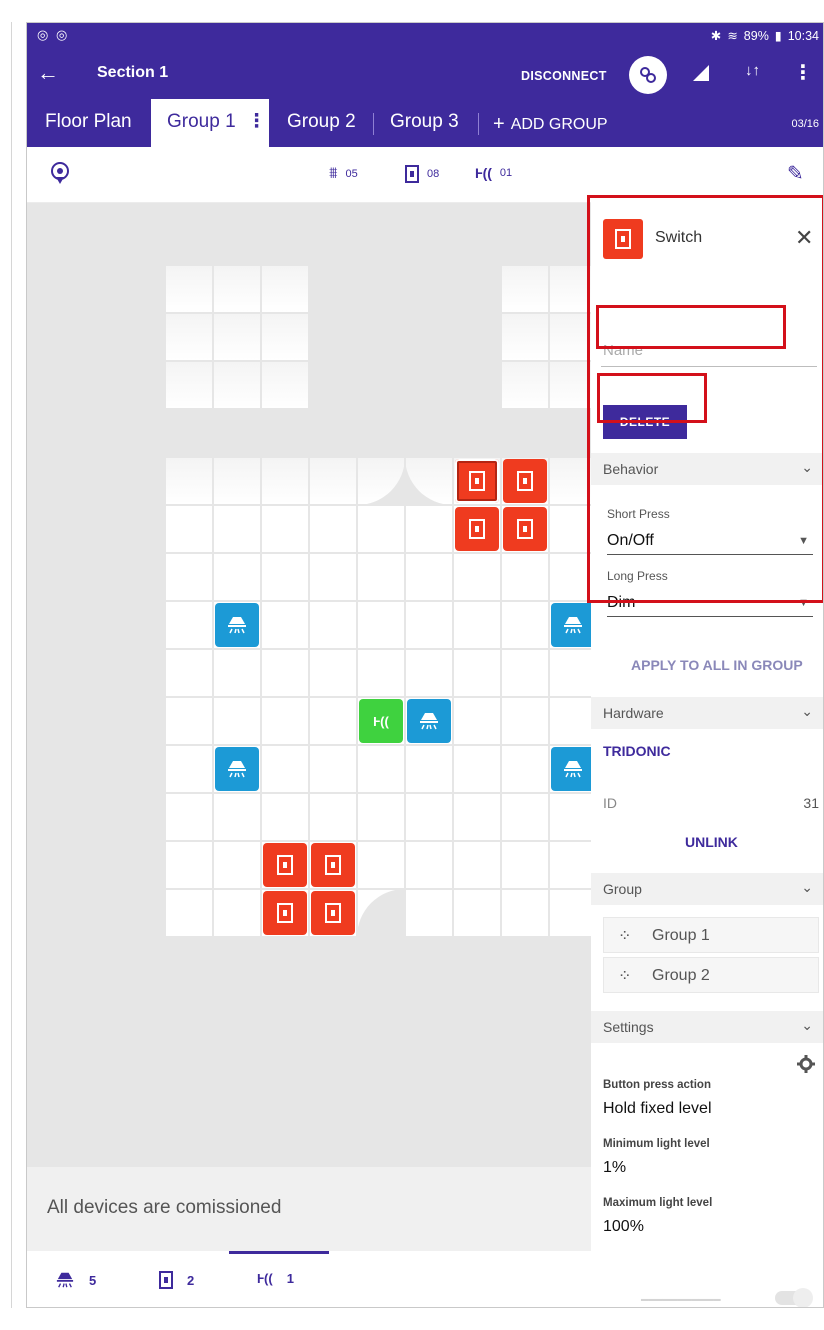  I want to click on id-value: 31, so click(811, 803).